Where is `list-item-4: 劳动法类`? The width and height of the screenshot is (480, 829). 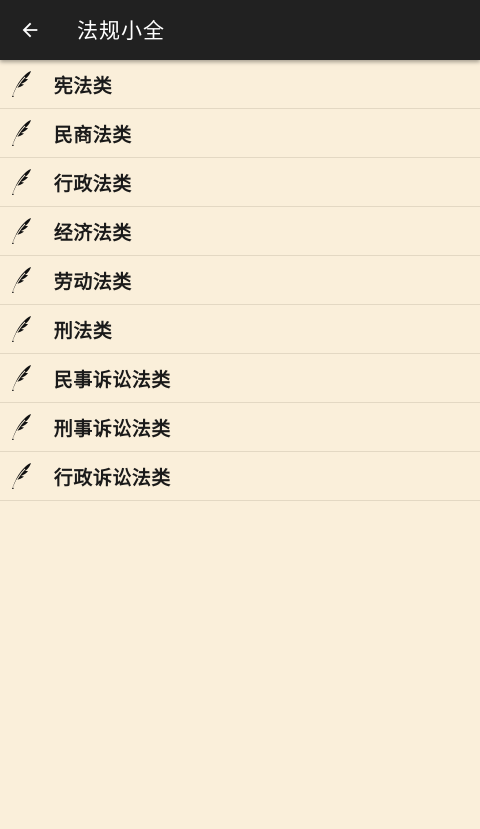 list-item-4: 劳动法类 is located at coordinates (240, 280).